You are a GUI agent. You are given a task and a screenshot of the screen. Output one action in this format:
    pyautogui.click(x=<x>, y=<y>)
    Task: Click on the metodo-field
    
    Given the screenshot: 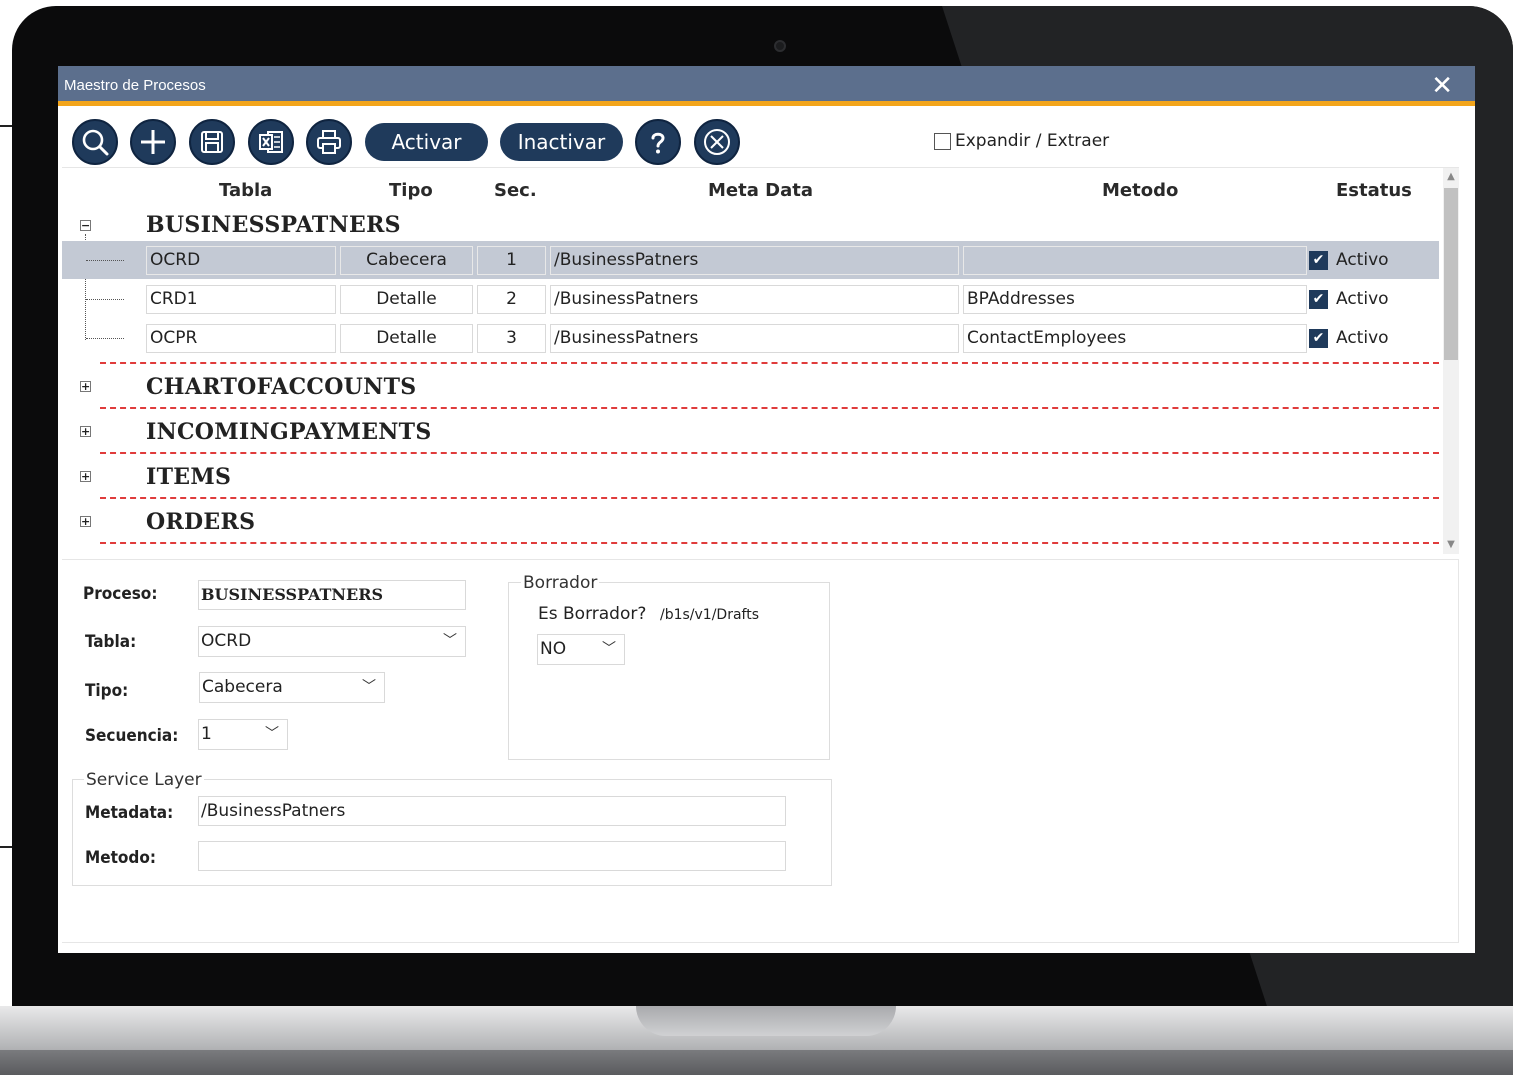 What is the action you would take?
    pyautogui.click(x=492, y=856)
    